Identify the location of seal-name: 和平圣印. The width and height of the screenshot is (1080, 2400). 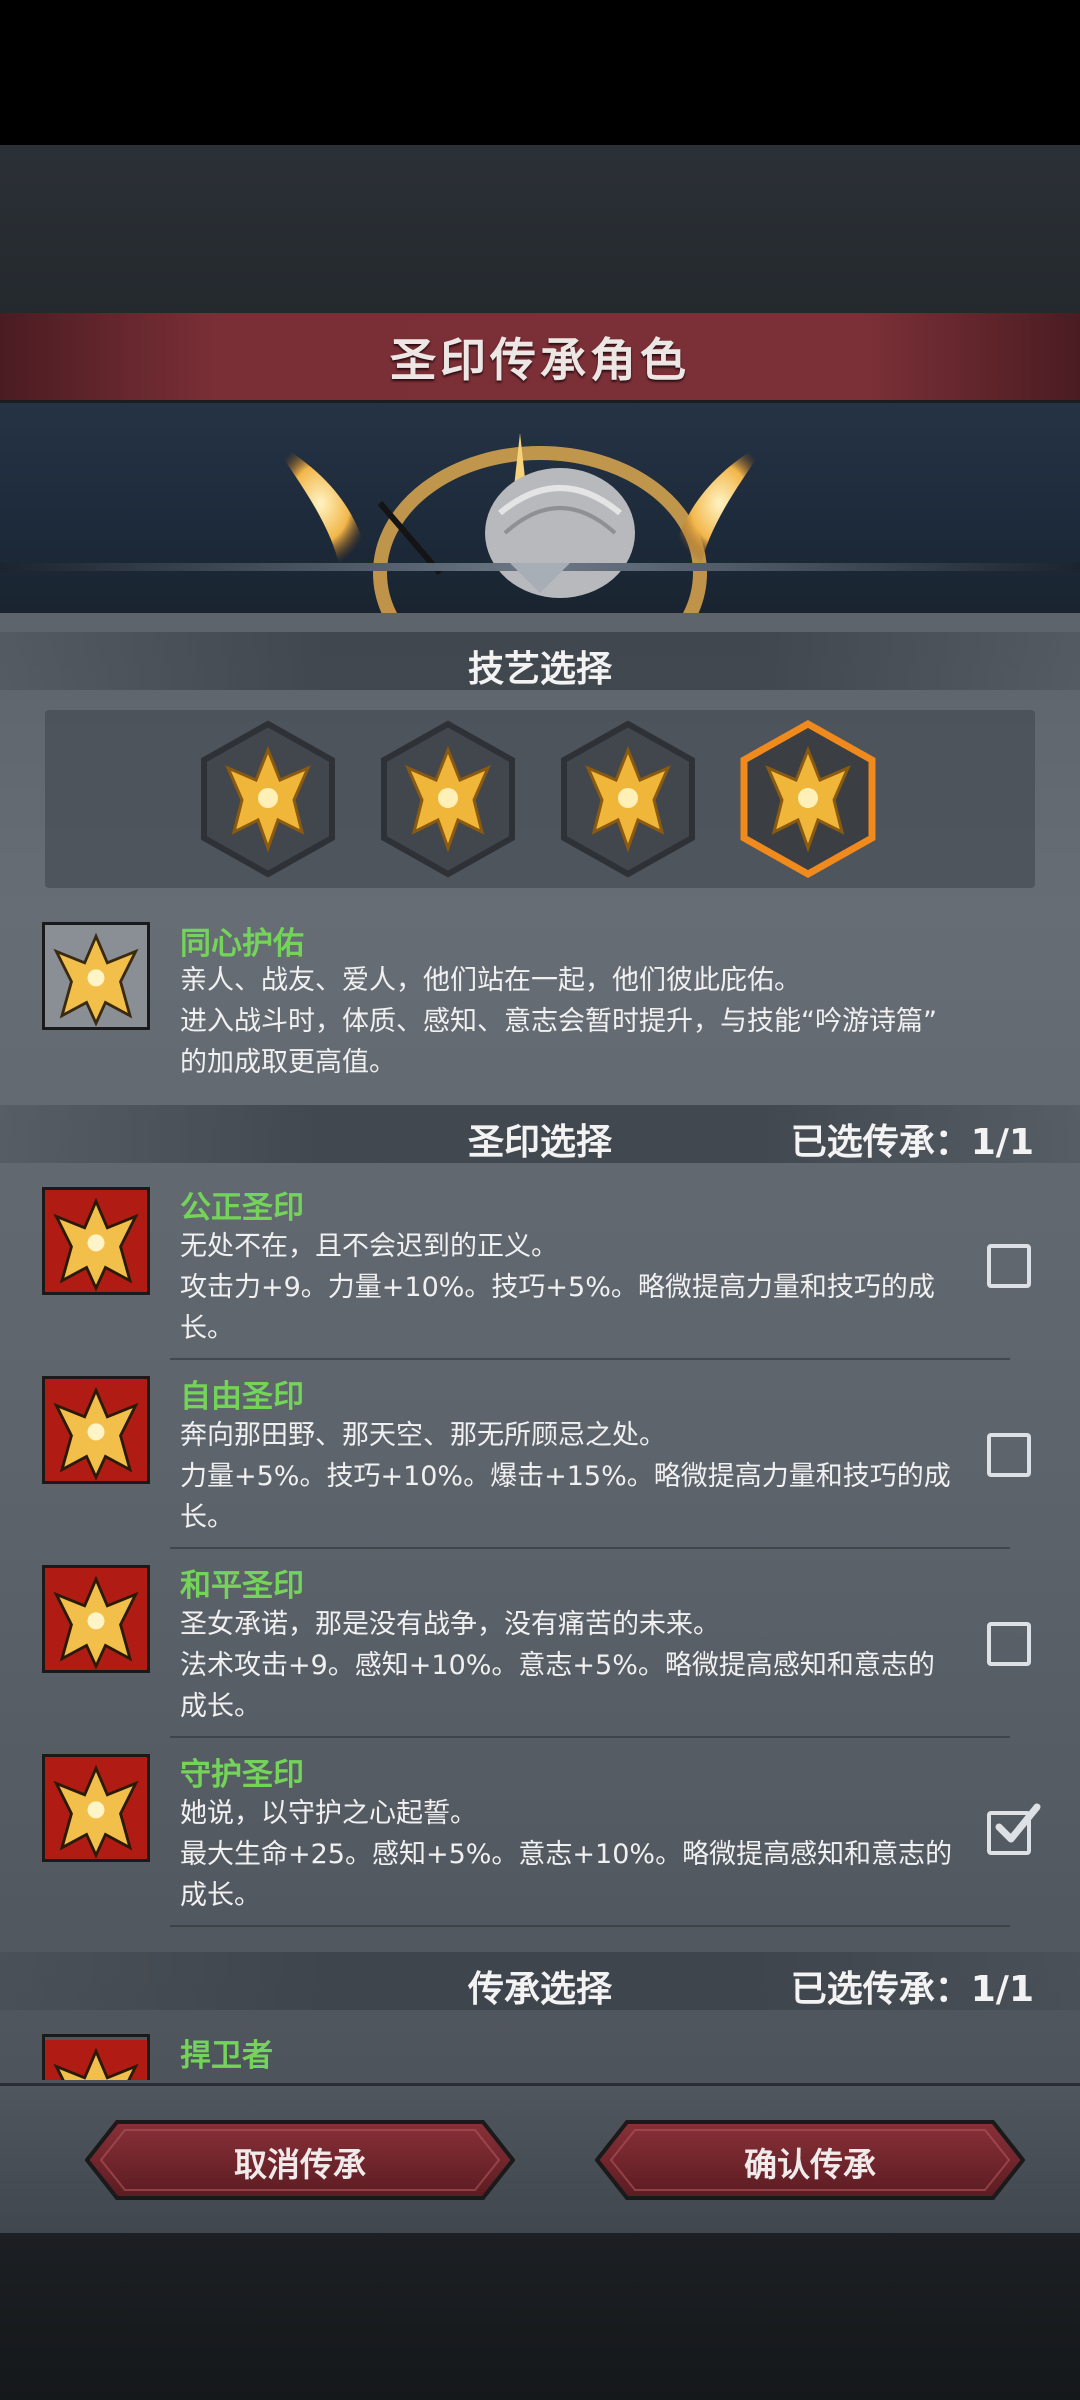
(242, 1586).